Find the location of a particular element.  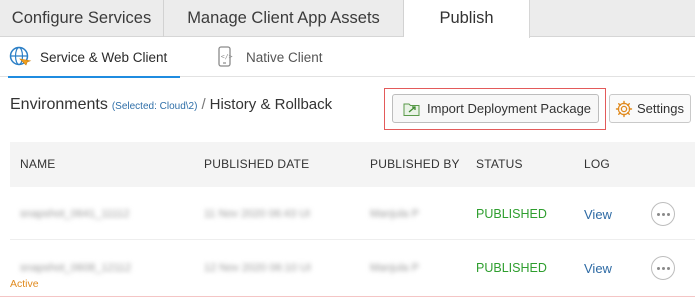

import-deployment-package-label: Import Deployment Package is located at coordinates (509, 108).